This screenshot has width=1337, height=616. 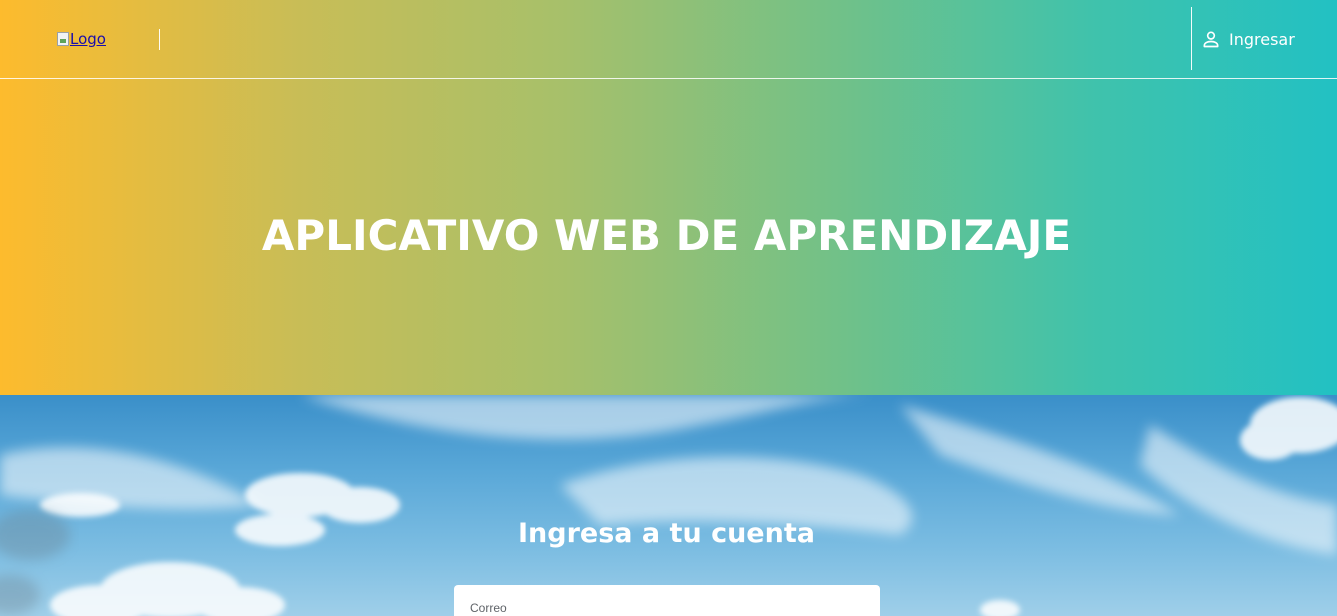 I want to click on logo-divider, so click(x=159, y=39).